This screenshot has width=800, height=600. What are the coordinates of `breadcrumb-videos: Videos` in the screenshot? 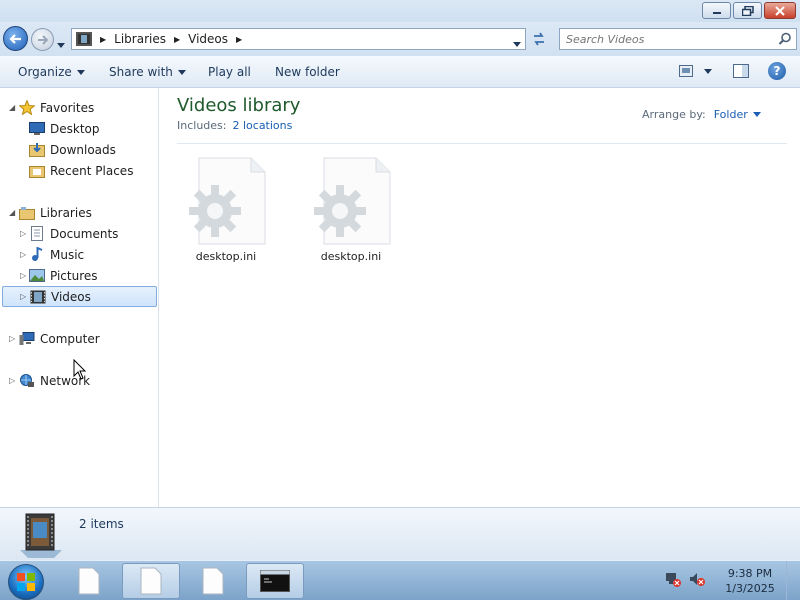 It's located at (208, 39).